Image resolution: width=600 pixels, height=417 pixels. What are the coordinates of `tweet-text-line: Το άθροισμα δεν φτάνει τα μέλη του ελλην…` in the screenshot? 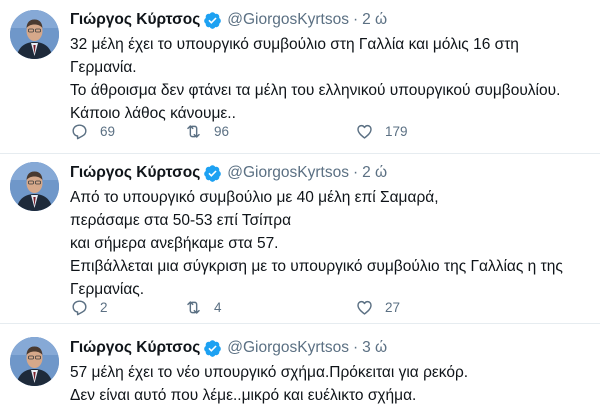 It's located at (315, 90).